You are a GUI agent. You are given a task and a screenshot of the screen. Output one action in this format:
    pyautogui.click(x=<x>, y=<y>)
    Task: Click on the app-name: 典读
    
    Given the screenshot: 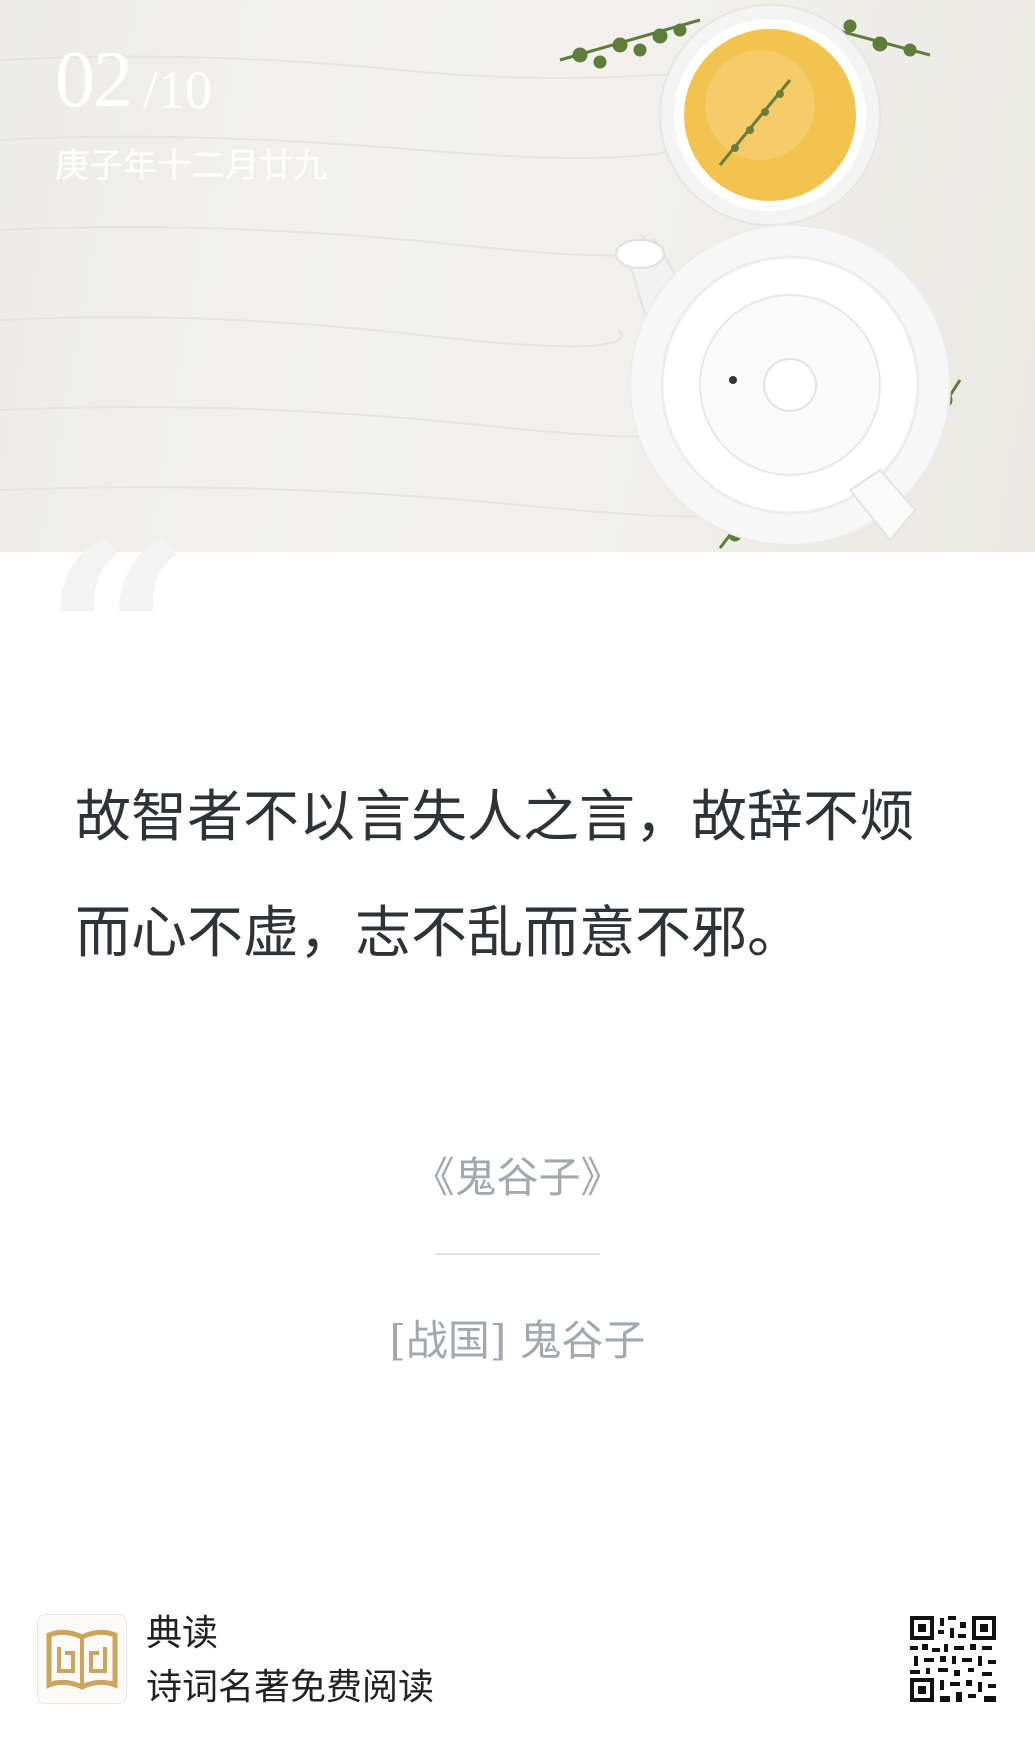 What is the action you would take?
    pyautogui.click(x=182, y=1633)
    